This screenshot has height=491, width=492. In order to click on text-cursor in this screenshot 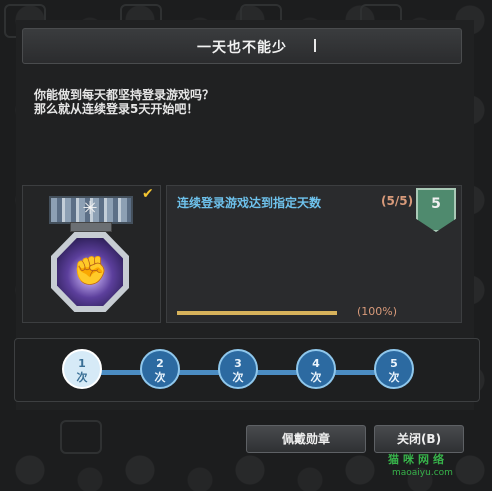, I will do `click(315, 45)`.